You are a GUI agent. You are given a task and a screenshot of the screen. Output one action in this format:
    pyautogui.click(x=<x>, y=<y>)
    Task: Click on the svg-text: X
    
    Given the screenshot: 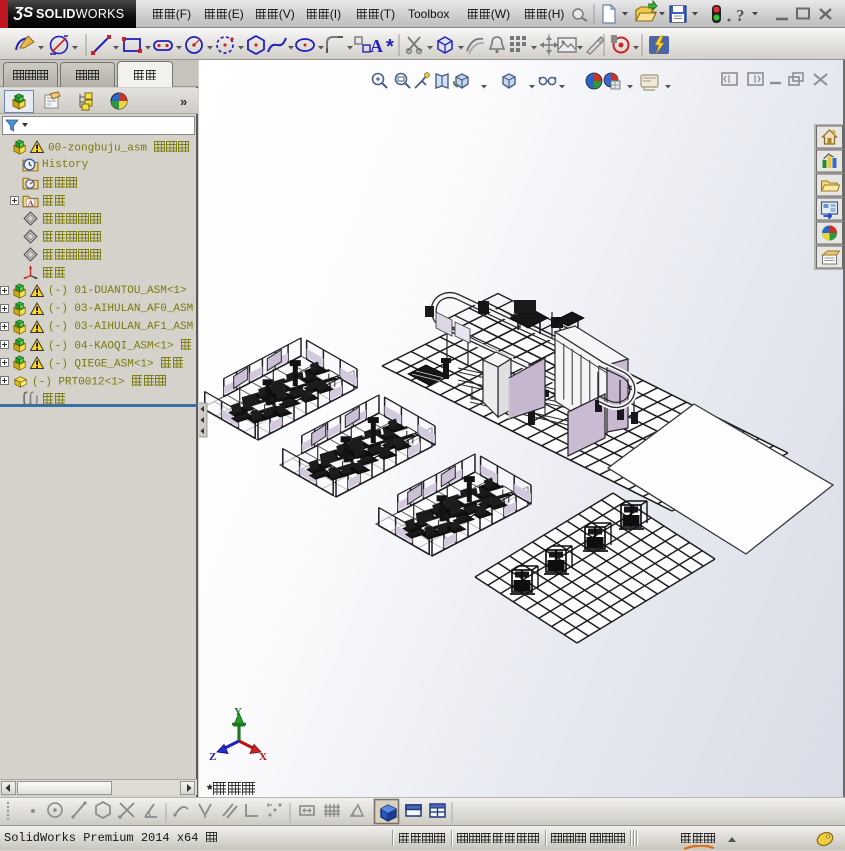 What is the action you would take?
    pyautogui.click(x=263, y=757)
    